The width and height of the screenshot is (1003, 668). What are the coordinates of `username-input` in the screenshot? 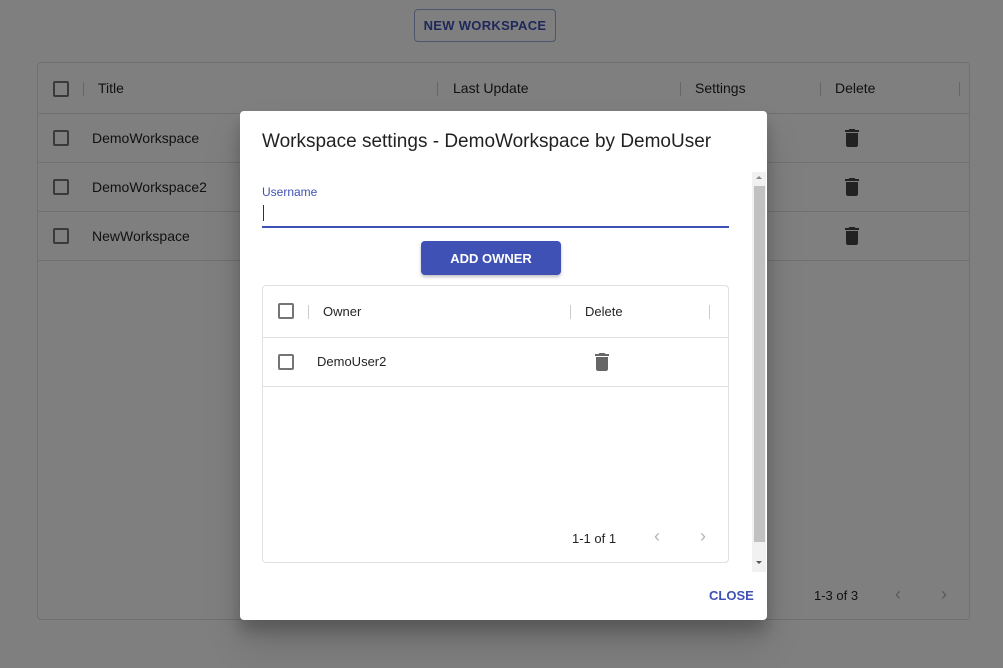 It's located at (495, 215).